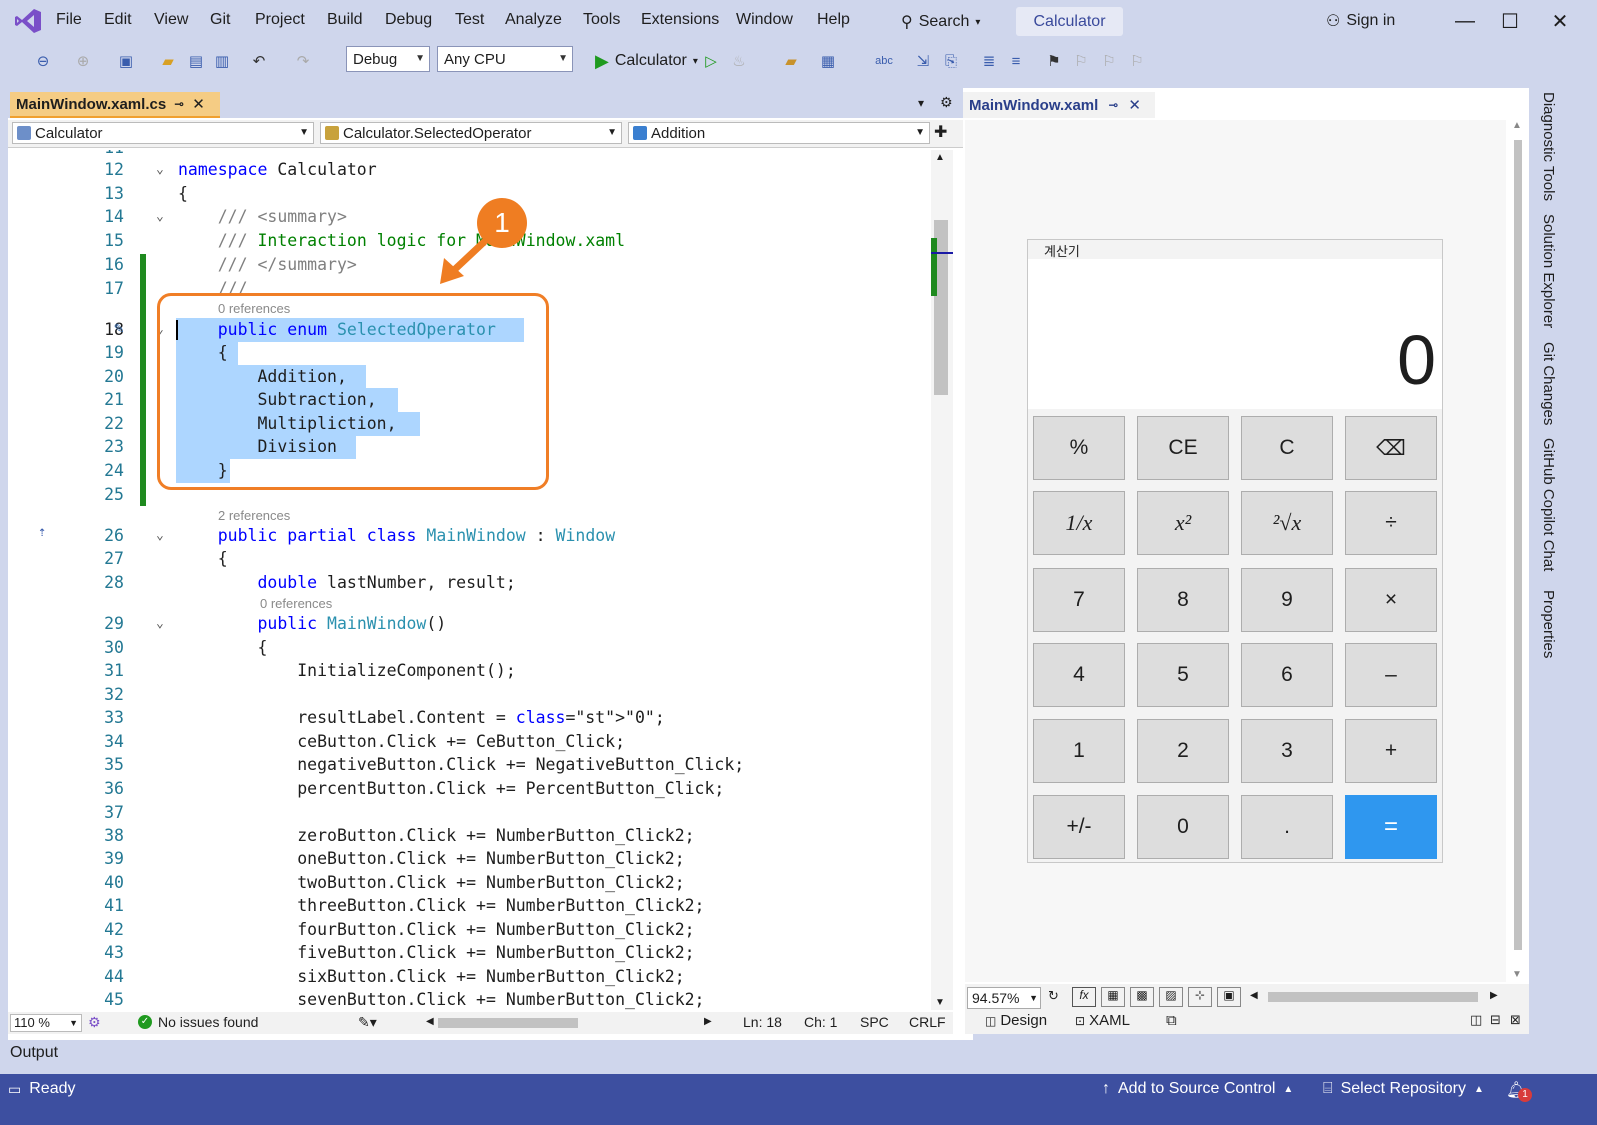 The width and height of the screenshot is (1597, 1125). Describe the element at coordinates (280, 20) in the screenshot. I see `menu-item-project: Project` at that location.